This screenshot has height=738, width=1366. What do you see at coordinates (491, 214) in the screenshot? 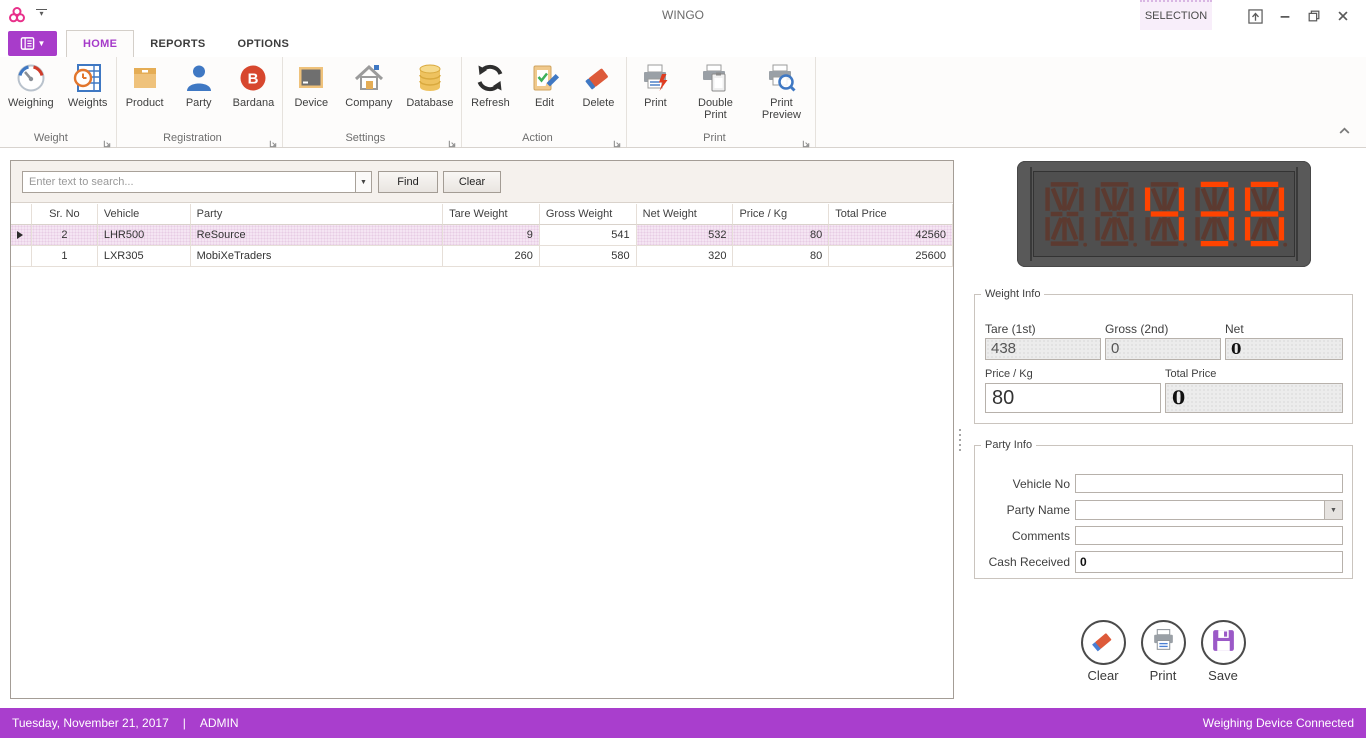
I see `column-header-tare-weight: Tare Weight` at bounding box center [491, 214].